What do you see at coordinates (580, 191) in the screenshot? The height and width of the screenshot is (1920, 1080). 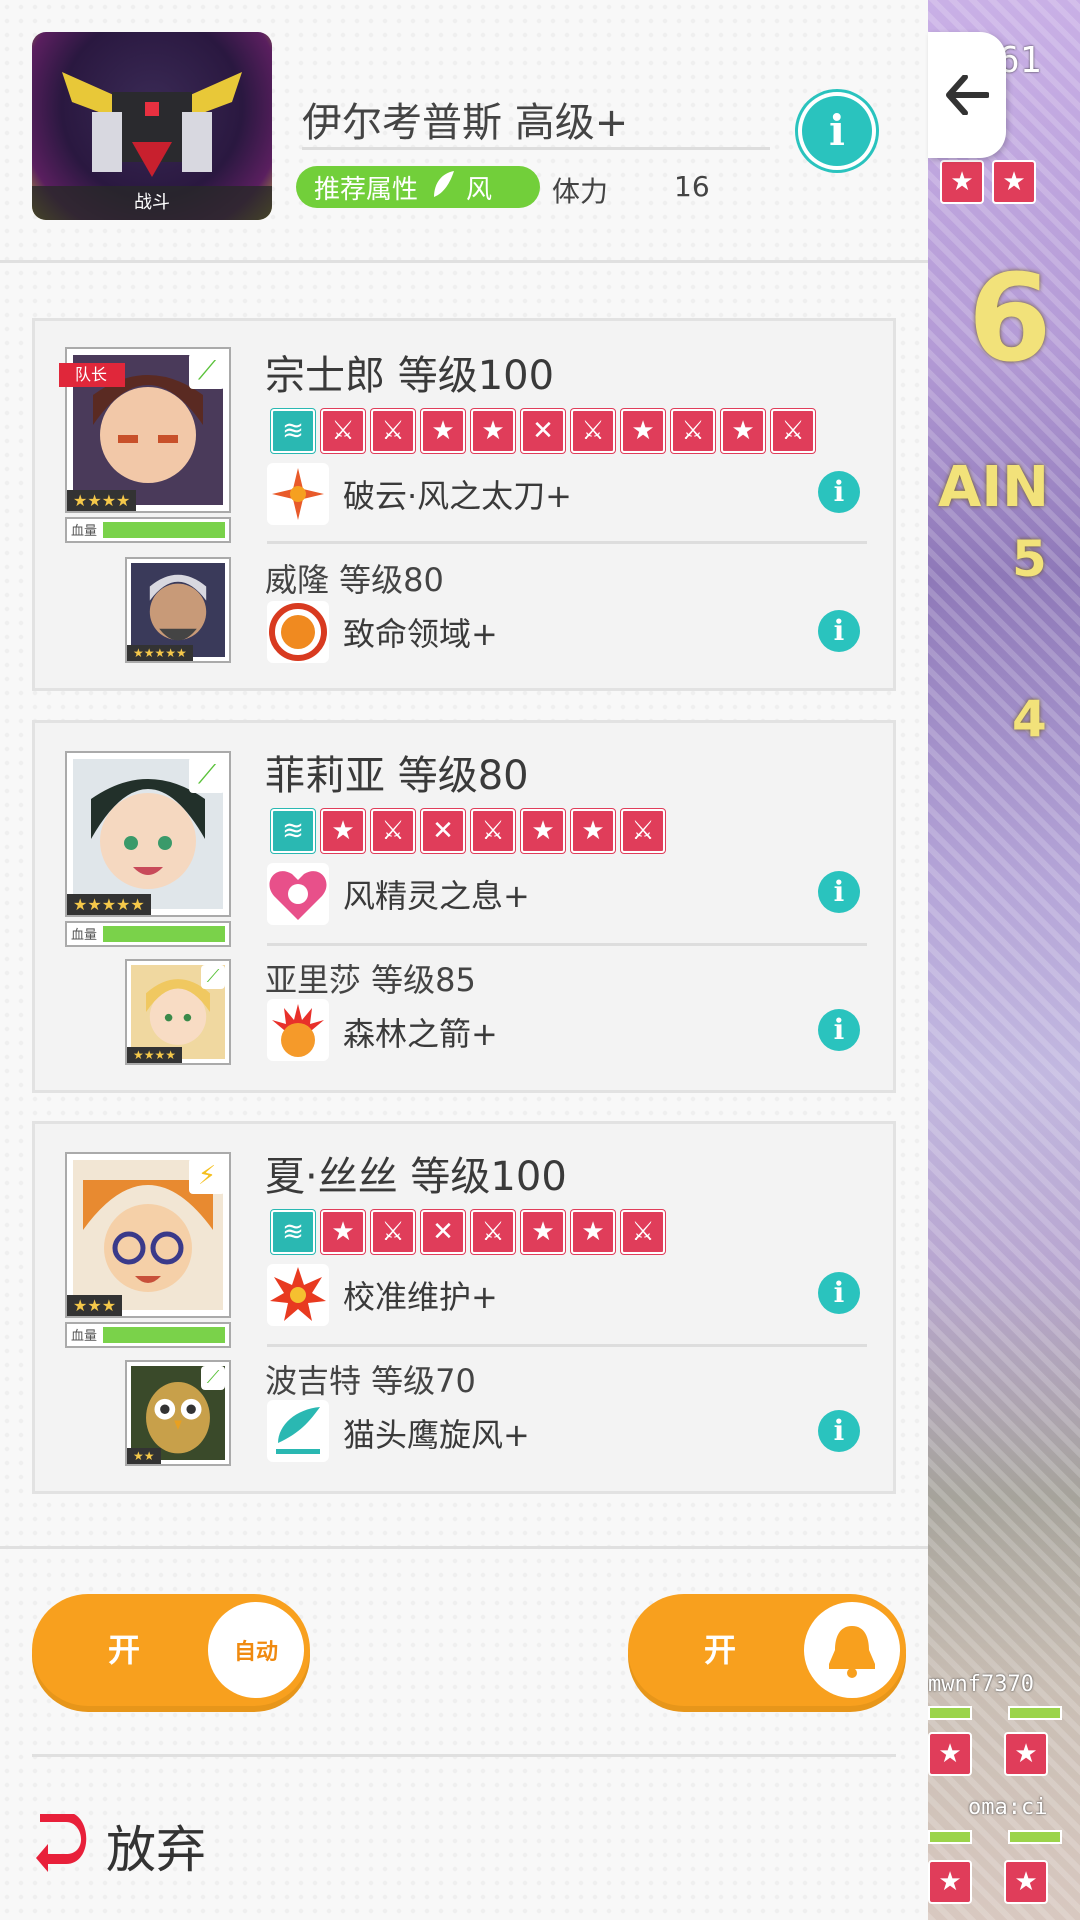 I see `stamina-label: 体力` at bounding box center [580, 191].